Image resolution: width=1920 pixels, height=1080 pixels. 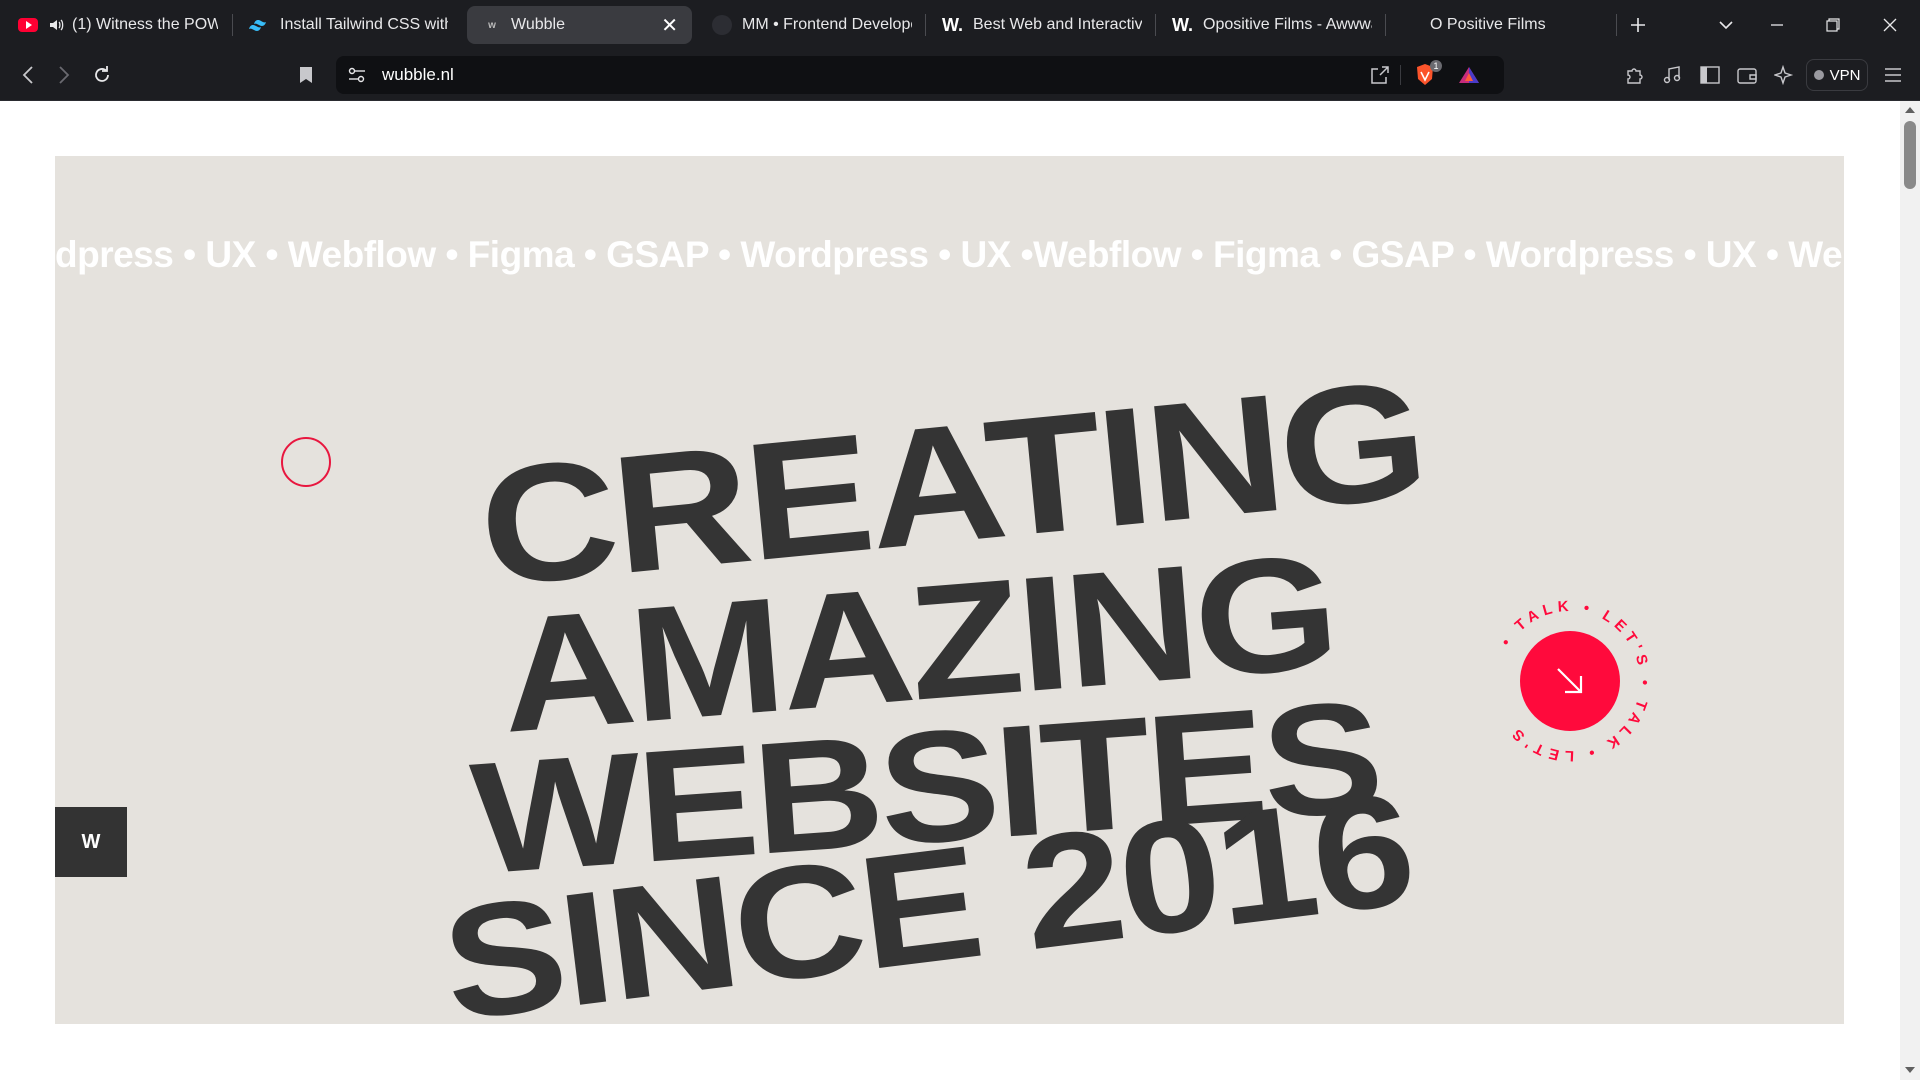 I want to click on tab-tailwind: Install Tailwind CSS with V, so click(x=348, y=25).